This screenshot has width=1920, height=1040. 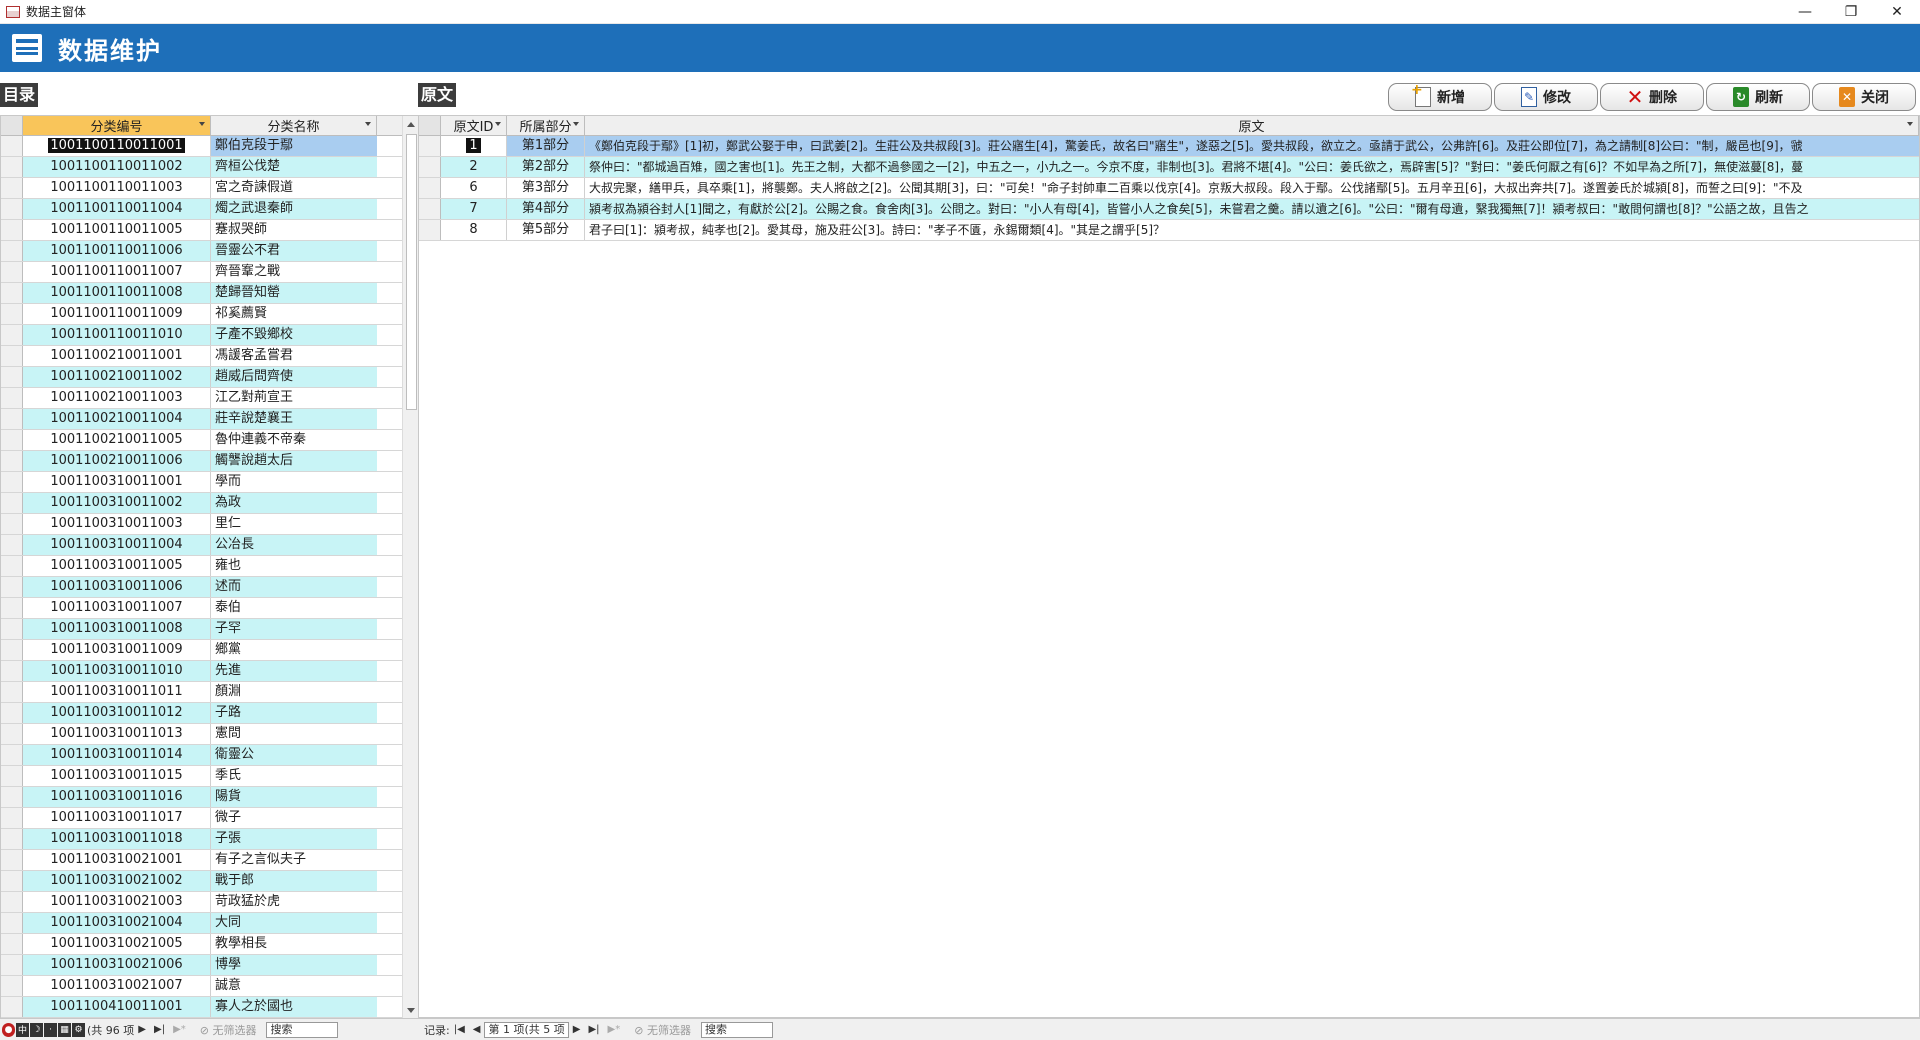 I want to click on close-button: ✕ 关闭, so click(x=1864, y=97).